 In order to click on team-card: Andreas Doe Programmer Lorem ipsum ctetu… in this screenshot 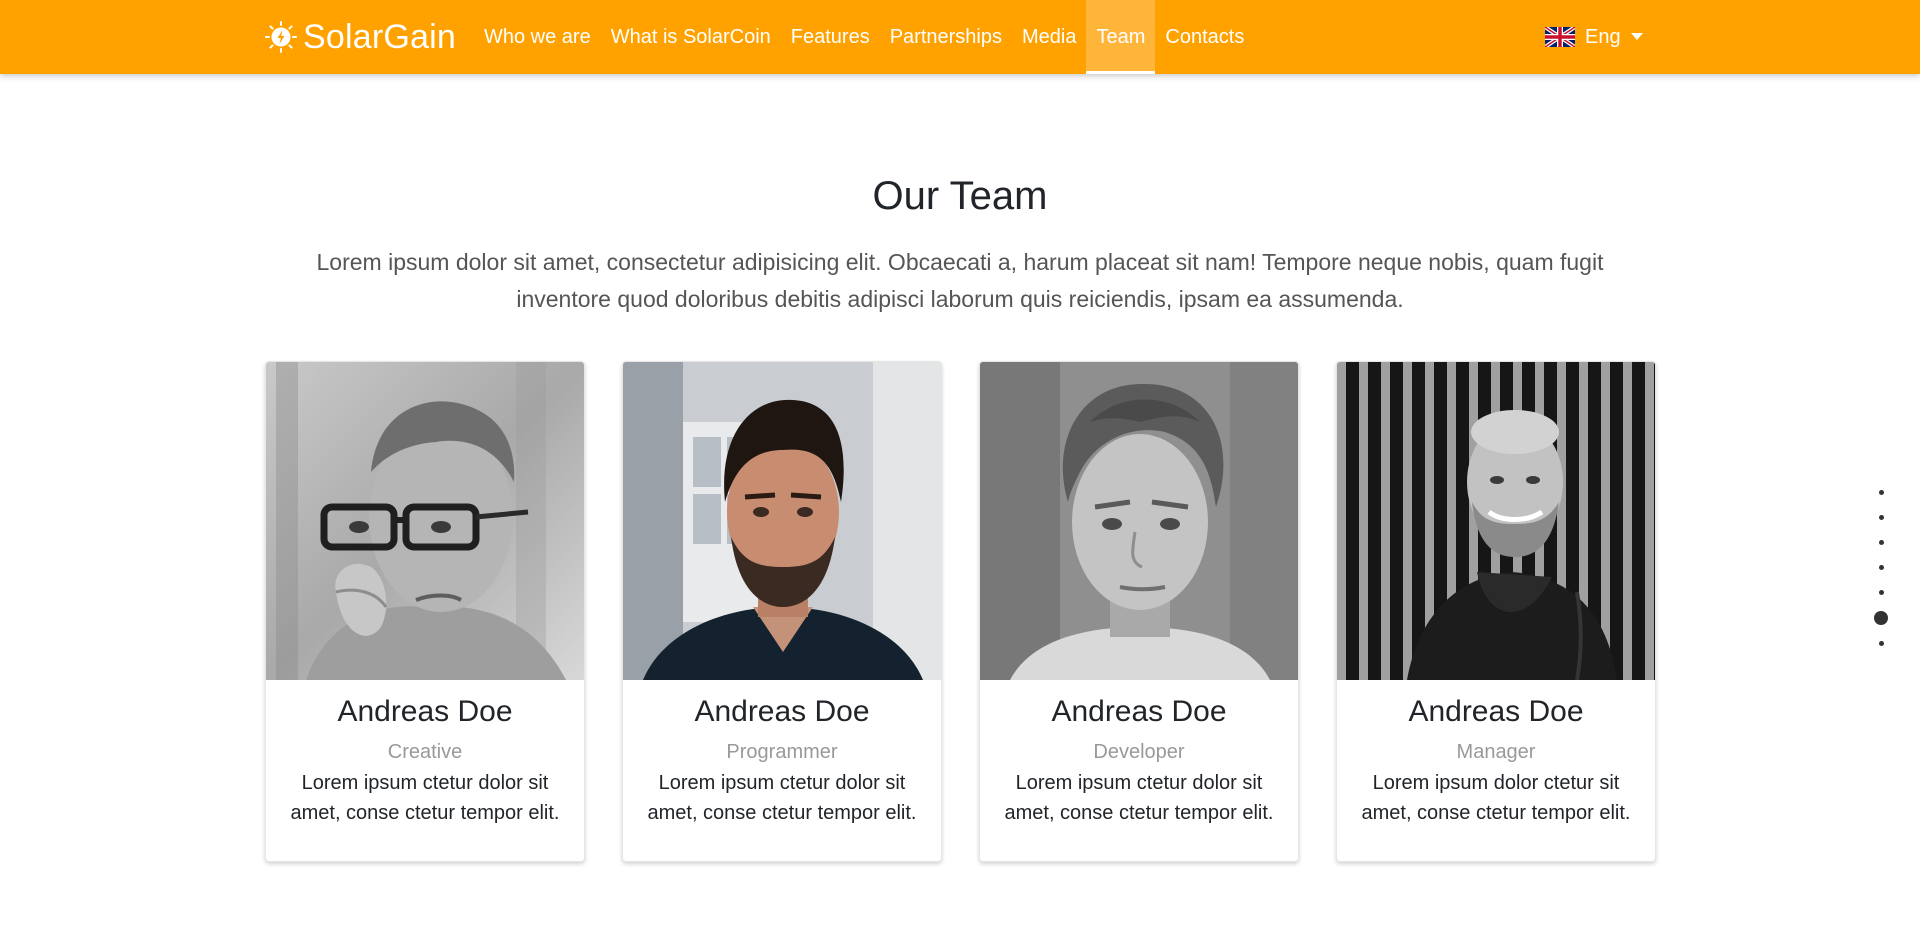, I will do `click(782, 611)`.